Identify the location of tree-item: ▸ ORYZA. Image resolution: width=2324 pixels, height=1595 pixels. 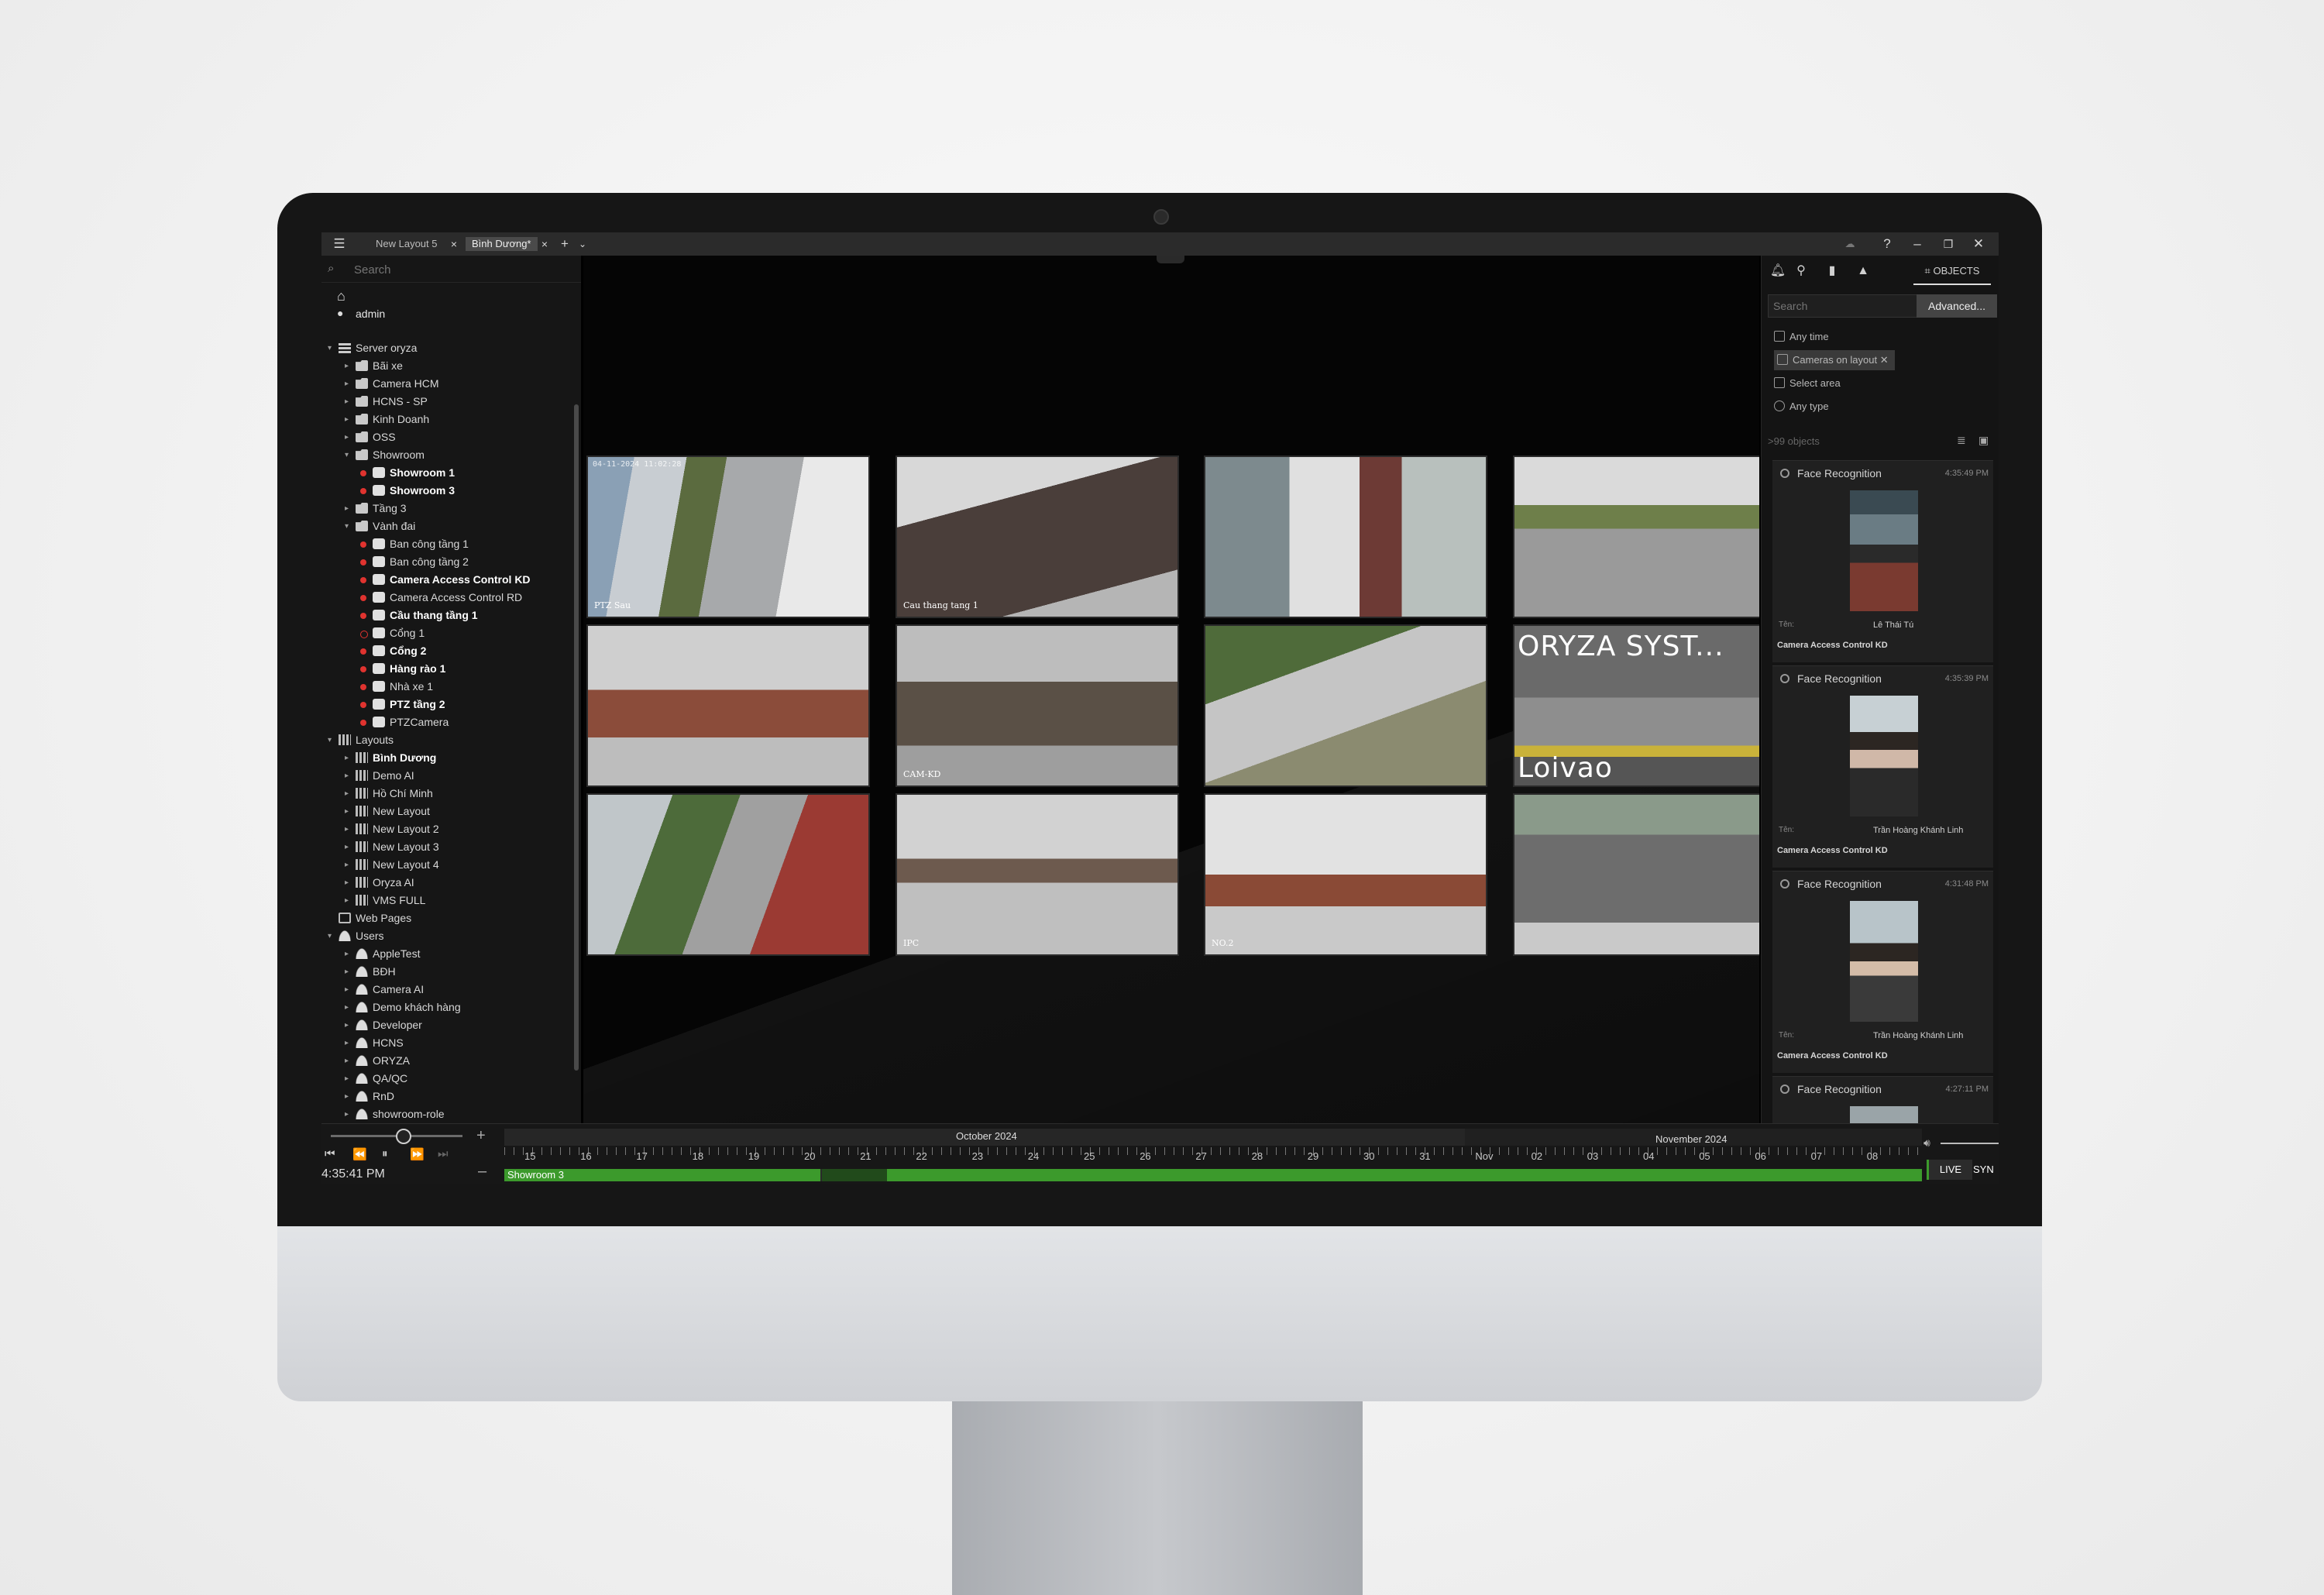
(445, 1061).